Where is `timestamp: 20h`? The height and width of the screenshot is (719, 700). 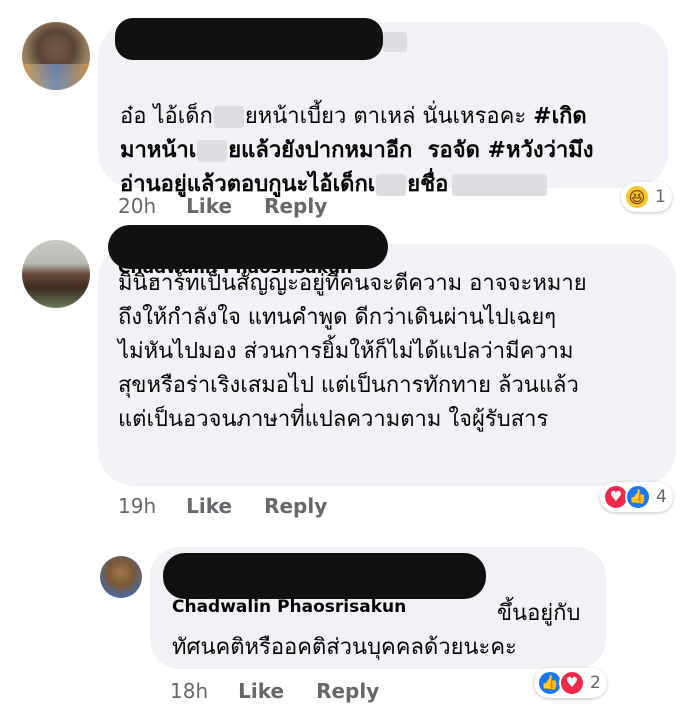
timestamp: 20h is located at coordinates (137, 206).